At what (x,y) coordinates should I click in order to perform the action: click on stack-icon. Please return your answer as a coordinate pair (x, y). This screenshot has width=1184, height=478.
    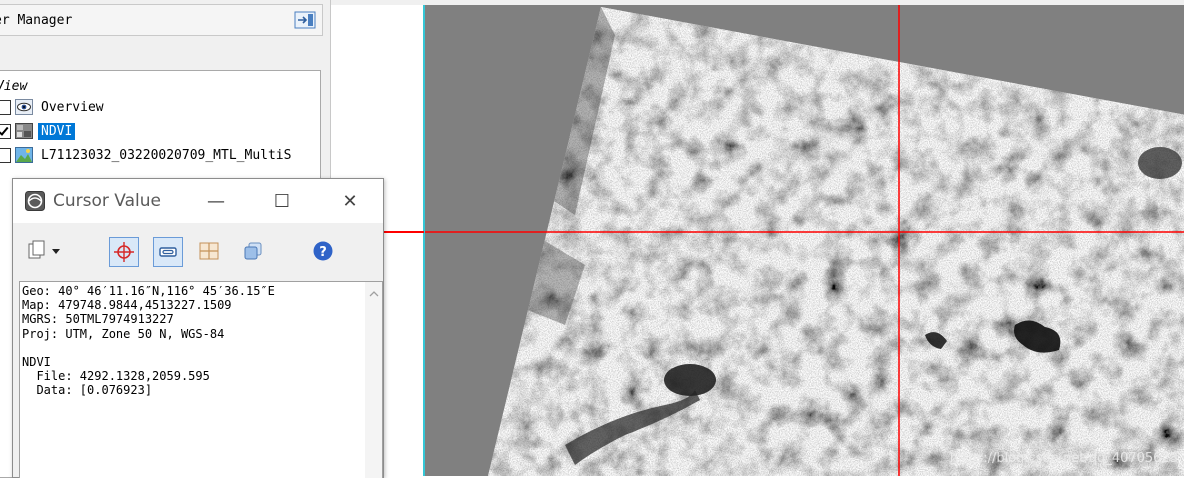
    Looking at the image, I should click on (253, 251).